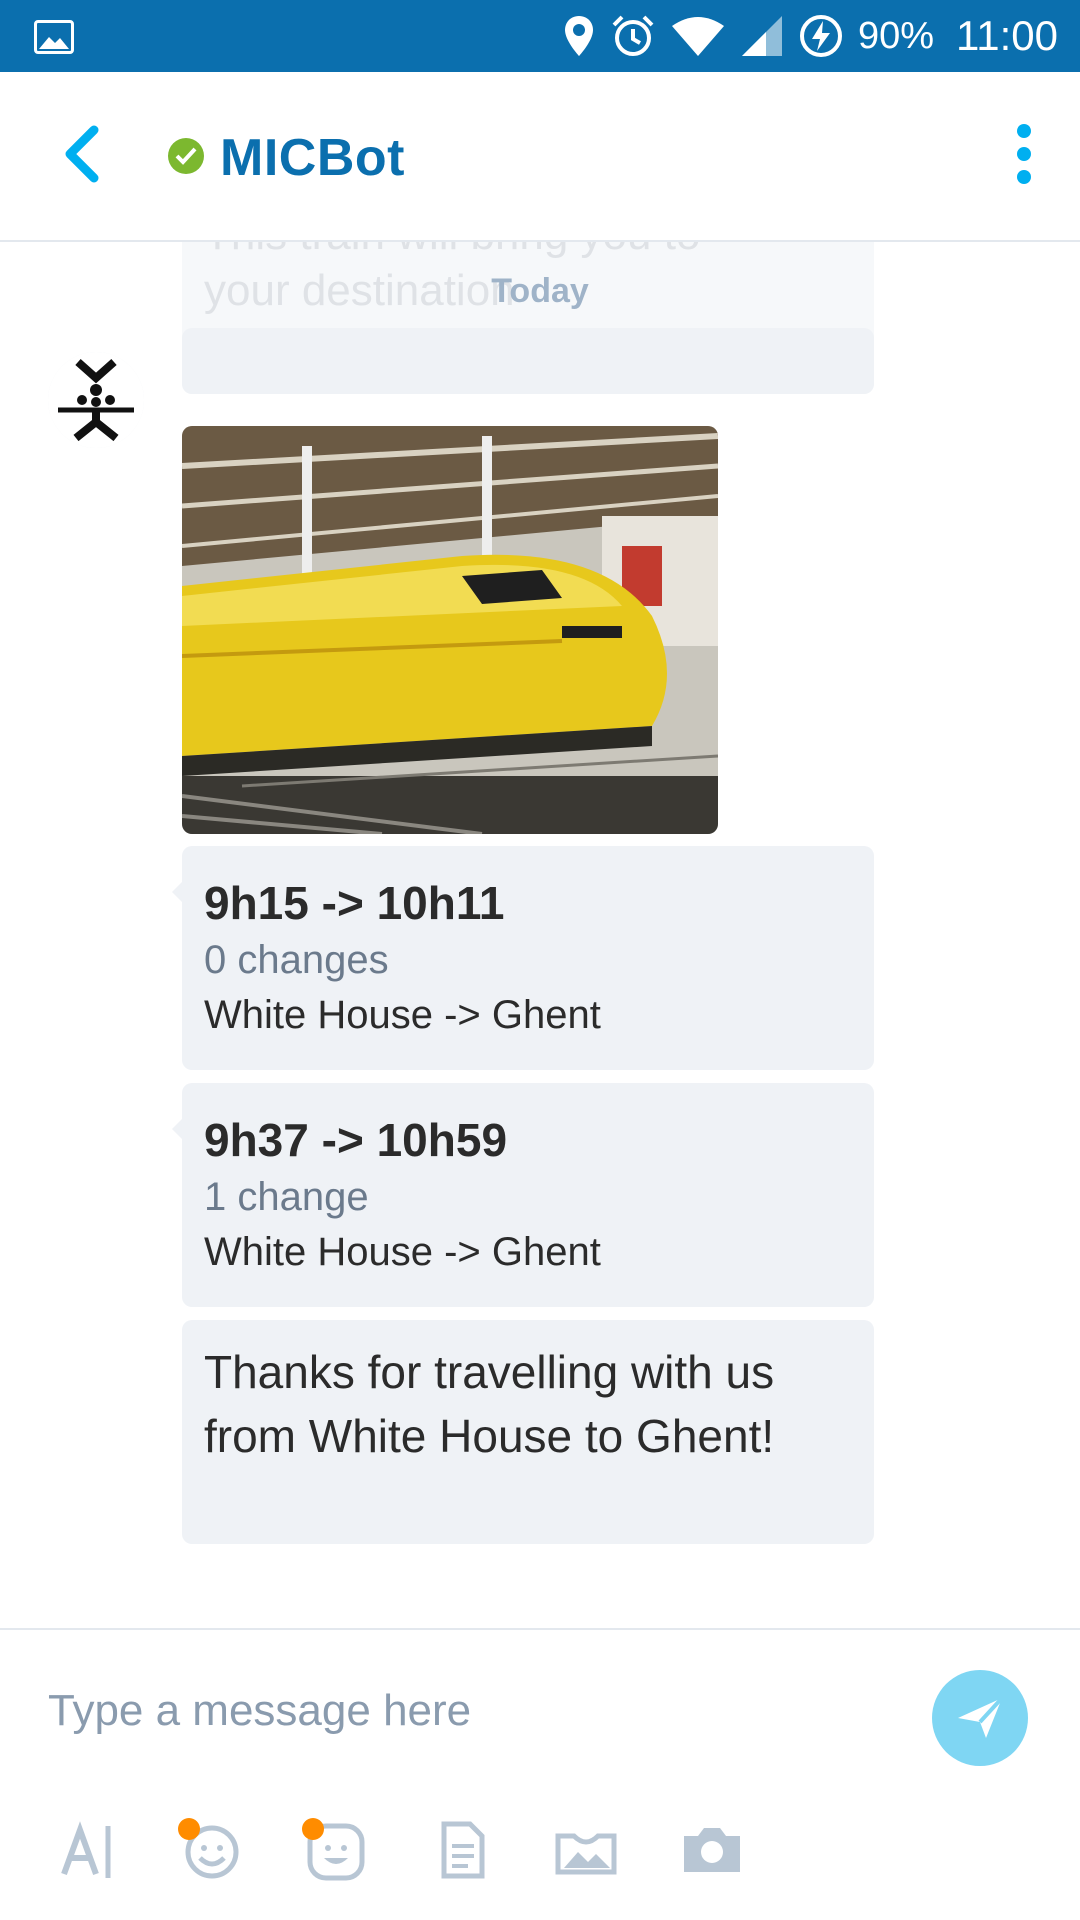 This screenshot has width=1080, height=1920. I want to click on wifi-icon, so click(697, 36).